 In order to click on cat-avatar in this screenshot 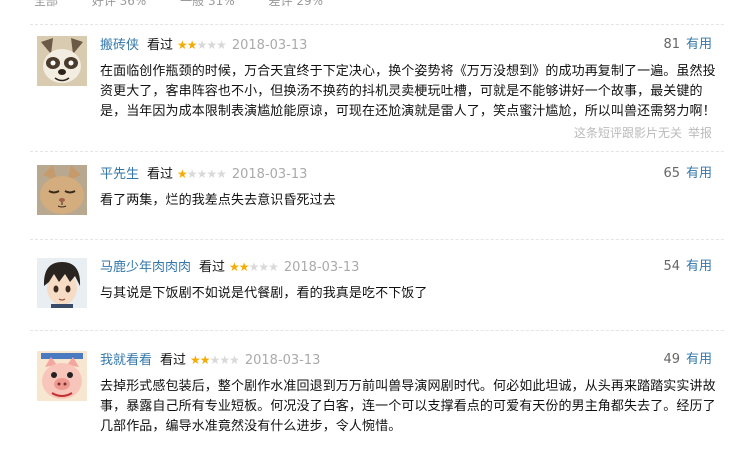, I will do `click(62, 190)`.